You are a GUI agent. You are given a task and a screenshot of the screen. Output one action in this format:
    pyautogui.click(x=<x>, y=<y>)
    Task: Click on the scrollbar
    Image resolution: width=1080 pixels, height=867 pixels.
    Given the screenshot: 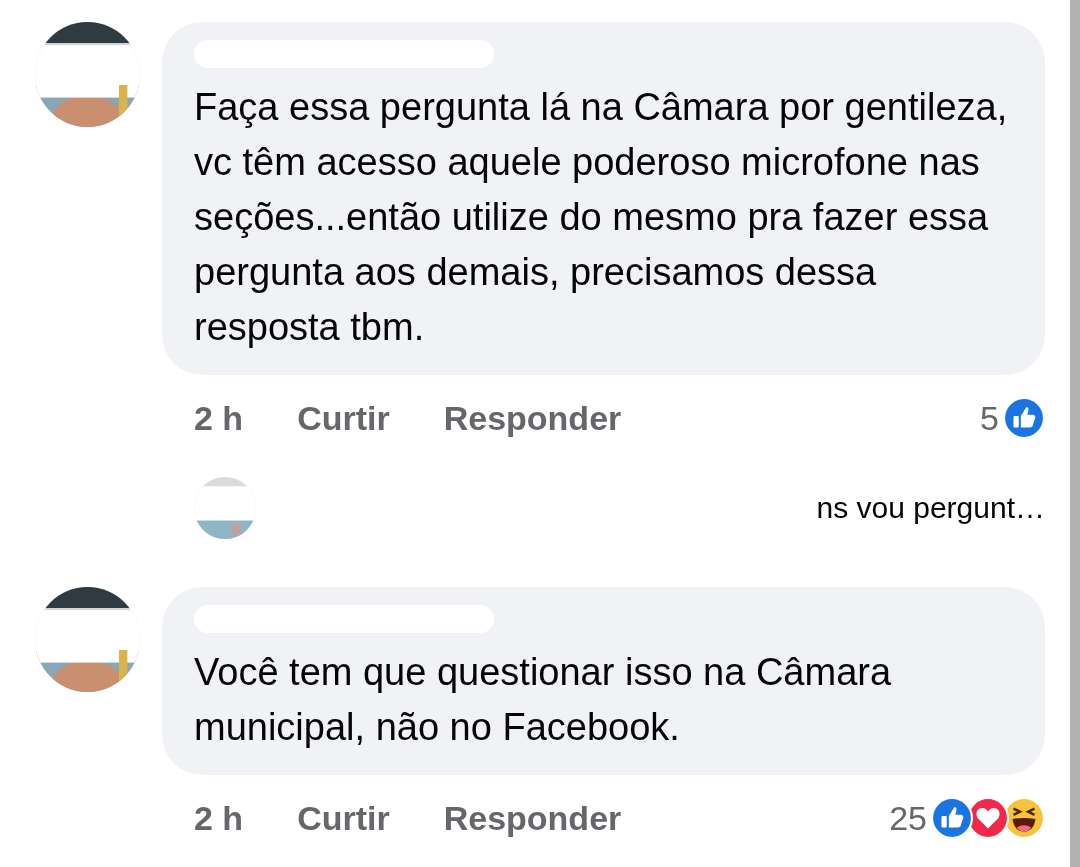 What is the action you would take?
    pyautogui.click(x=1075, y=433)
    